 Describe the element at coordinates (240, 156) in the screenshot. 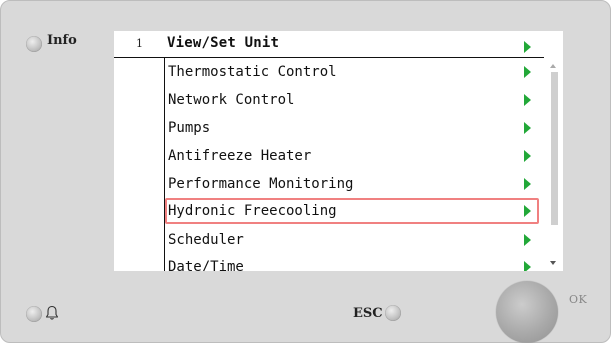

I see `menu-item-label: Antifreeze Heater` at that location.